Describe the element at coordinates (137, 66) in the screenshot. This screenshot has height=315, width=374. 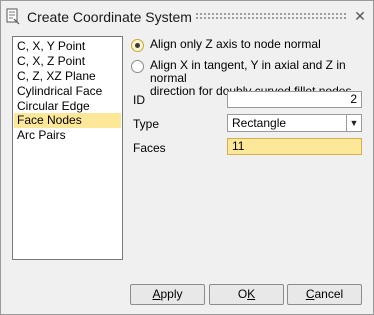
I see `align-xyz-radio` at that location.